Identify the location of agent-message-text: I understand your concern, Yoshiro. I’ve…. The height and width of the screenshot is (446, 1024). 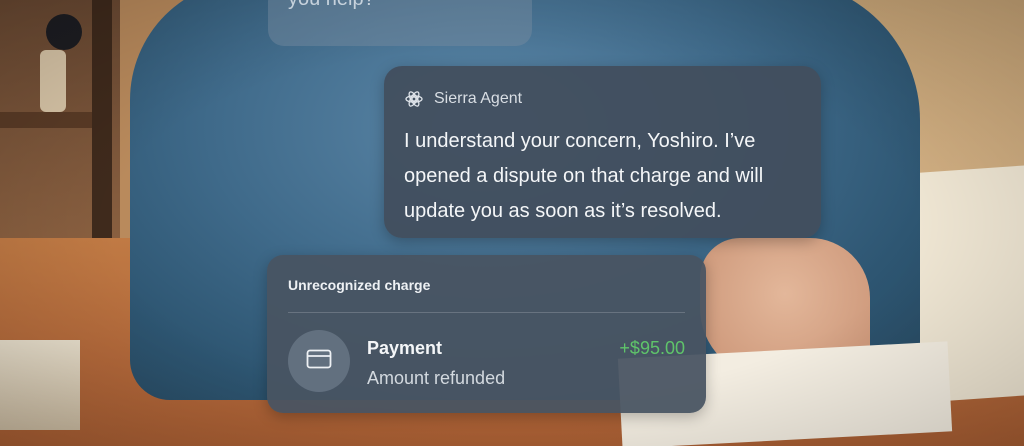
(584, 176).